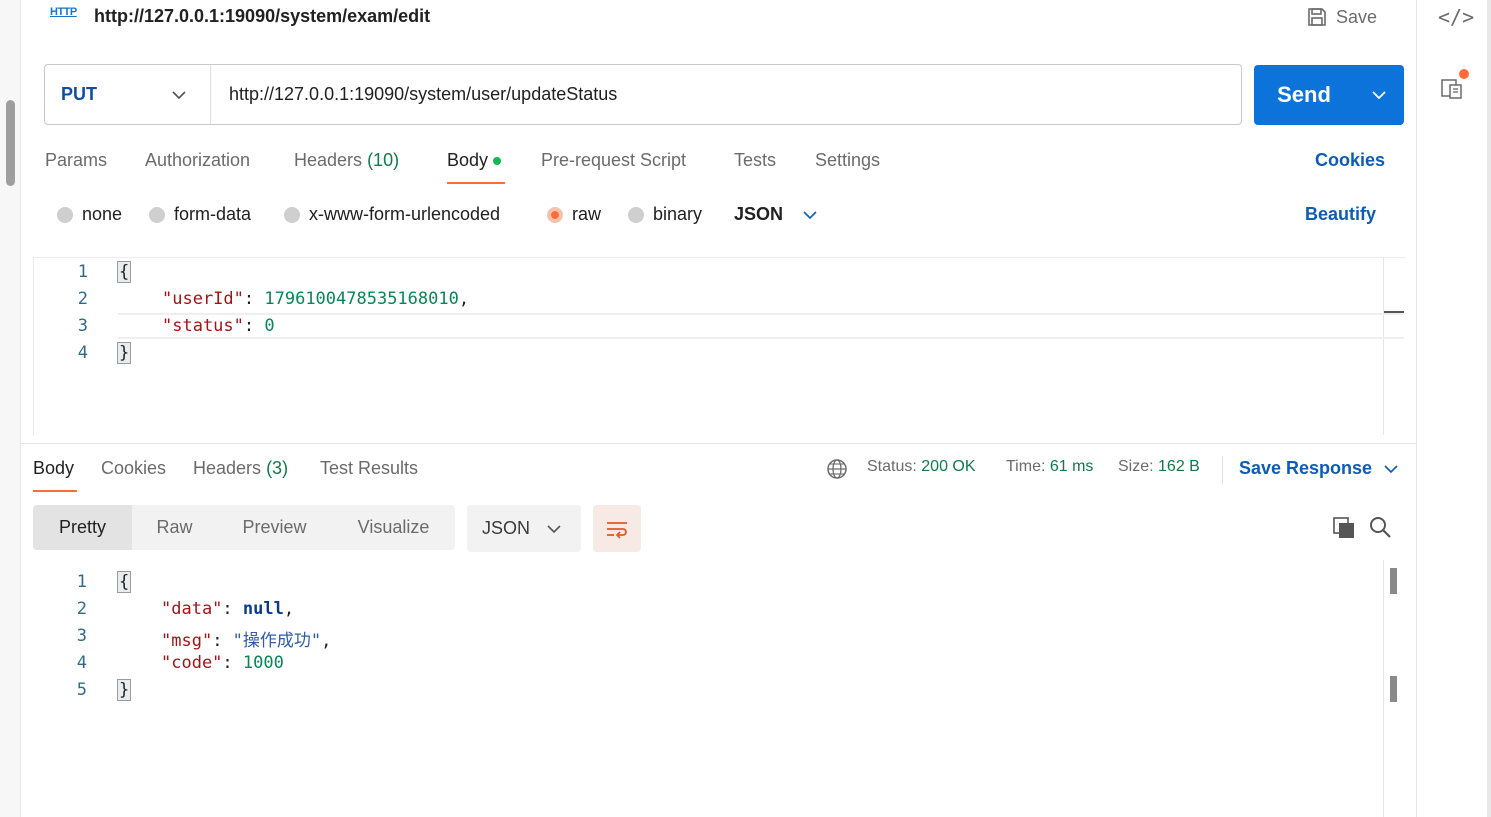 This screenshot has width=1491, height=817. What do you see at coordinates (227, 468) in the screenshot?
I see `response-tab-headers-label: Headers` at bounding box center [227, 468].